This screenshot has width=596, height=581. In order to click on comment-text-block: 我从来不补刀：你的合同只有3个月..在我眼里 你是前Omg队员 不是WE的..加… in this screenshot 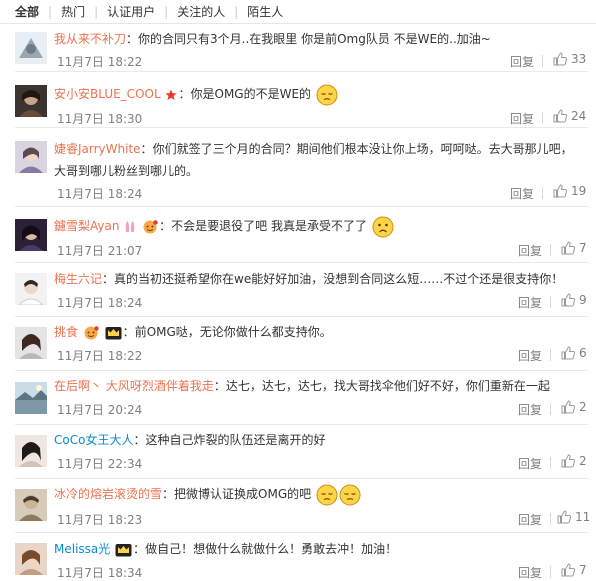, I will do `click(319, 39)`.